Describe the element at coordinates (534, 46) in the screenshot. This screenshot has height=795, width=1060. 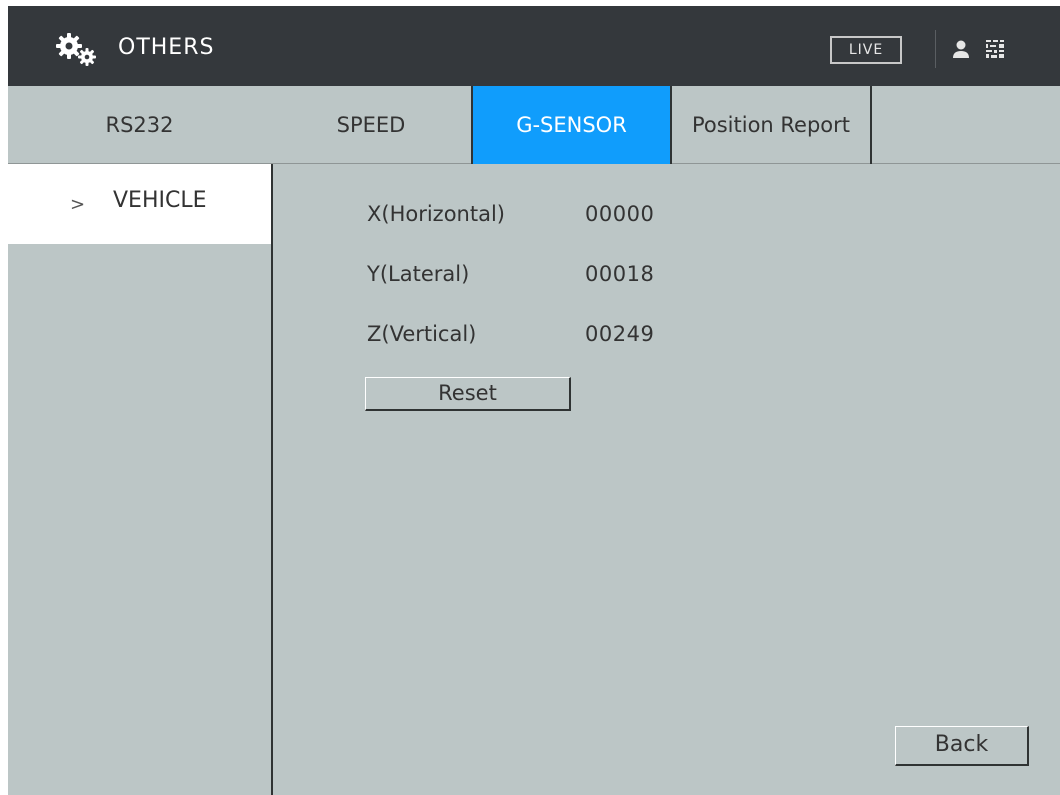
I see `title-bar: OTHERS LIVE` at that location.